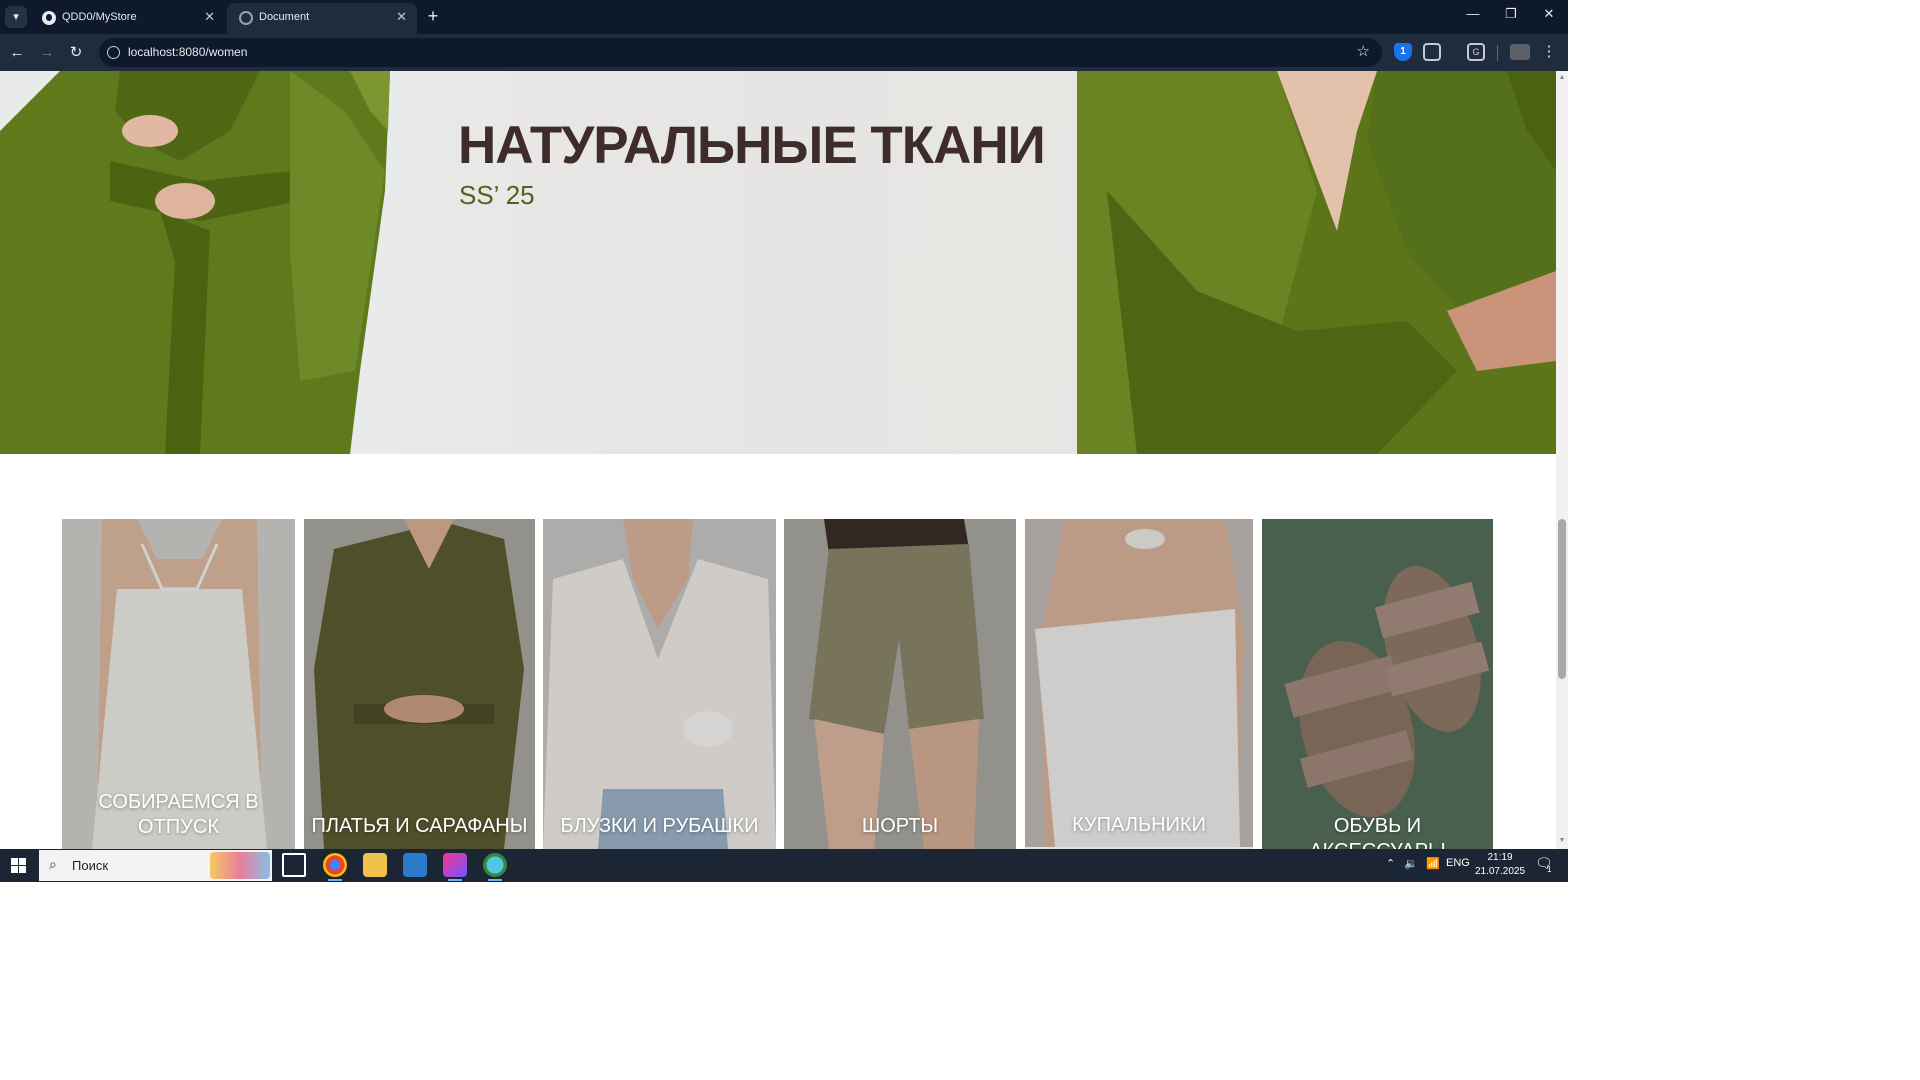 This screenshot has height=1080, width=1920. I want to click on language-indicator: ENG, so click(1458, 863).